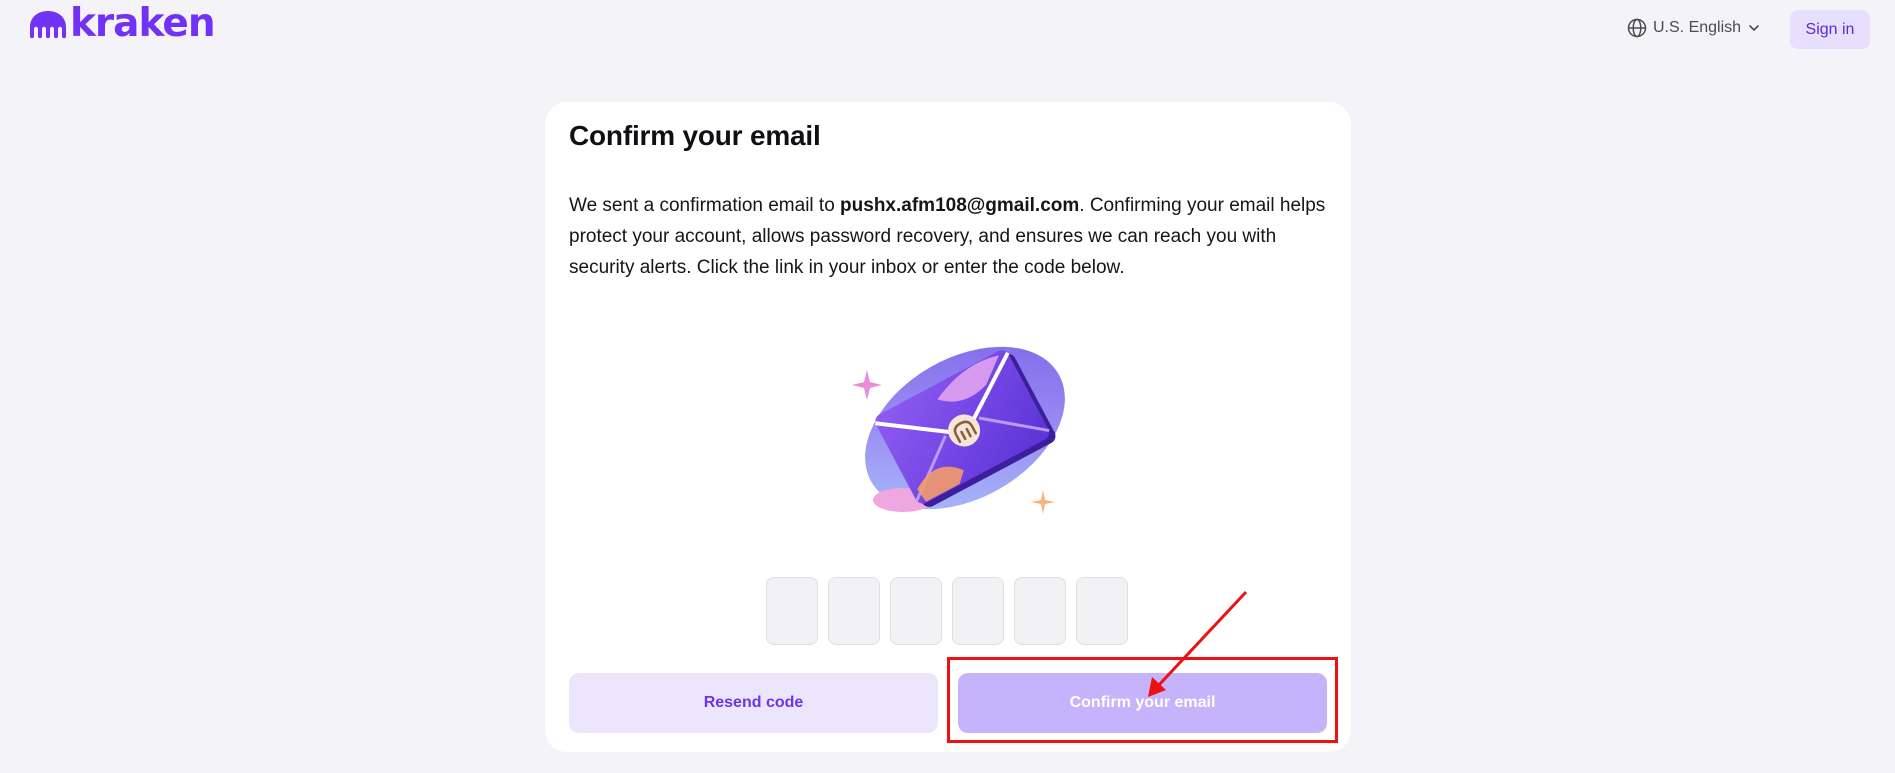 The image size is (1895, 773). Describe the element at coordinates (753, 703) in the screenshot. I see `resend-code-button: Resend code` at that location.